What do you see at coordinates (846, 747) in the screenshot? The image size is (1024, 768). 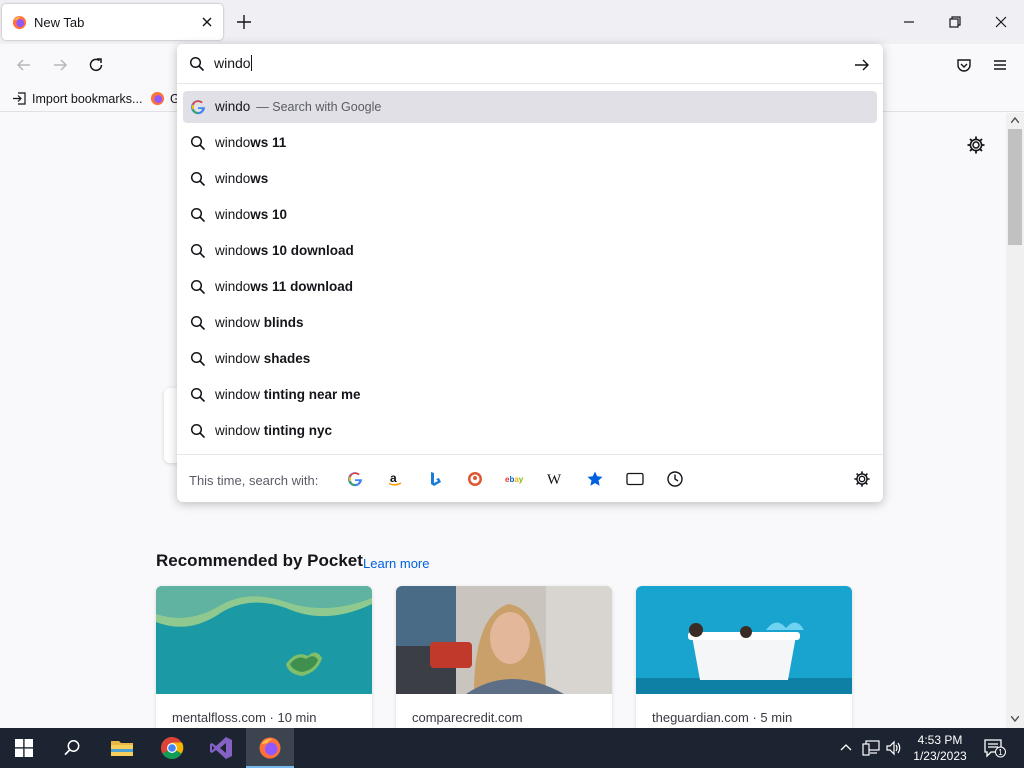 I see `chevron-up-icon` at bounding box center [846, 747].